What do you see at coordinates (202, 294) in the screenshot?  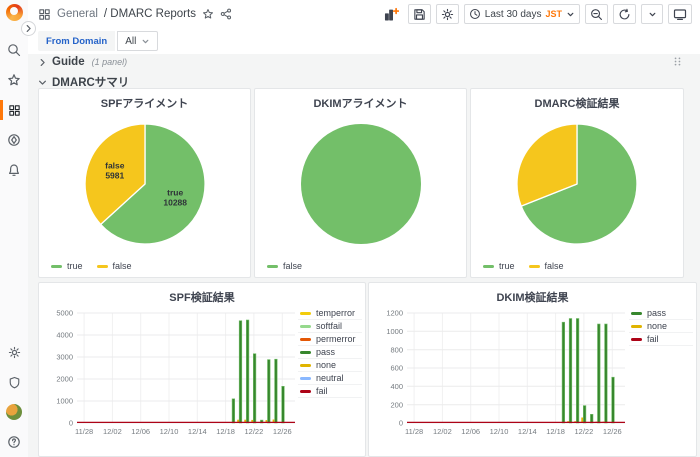 I see `panel-title: SPF検証結果` at bounding box center [202, 294].